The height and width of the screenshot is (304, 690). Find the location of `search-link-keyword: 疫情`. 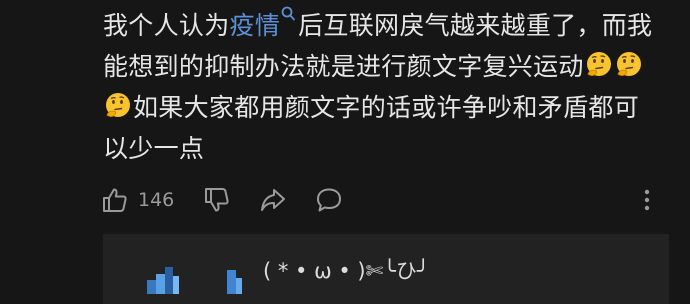

search-link-keyword: 疫情 is located at coordinates (264, 23).